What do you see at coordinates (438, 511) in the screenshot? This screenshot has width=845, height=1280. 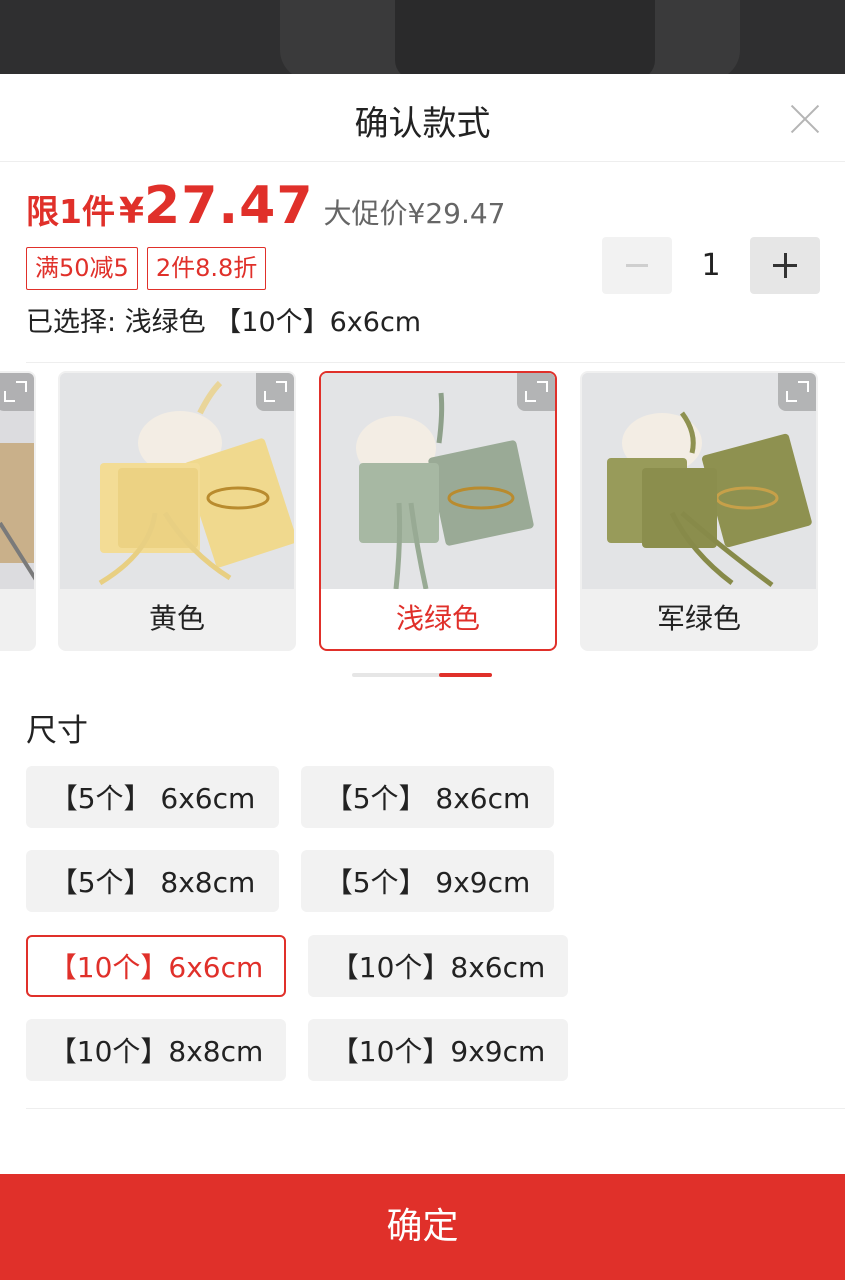 I see `color-option-card-selected: 浅绿色` at bounding box center [438, 511].